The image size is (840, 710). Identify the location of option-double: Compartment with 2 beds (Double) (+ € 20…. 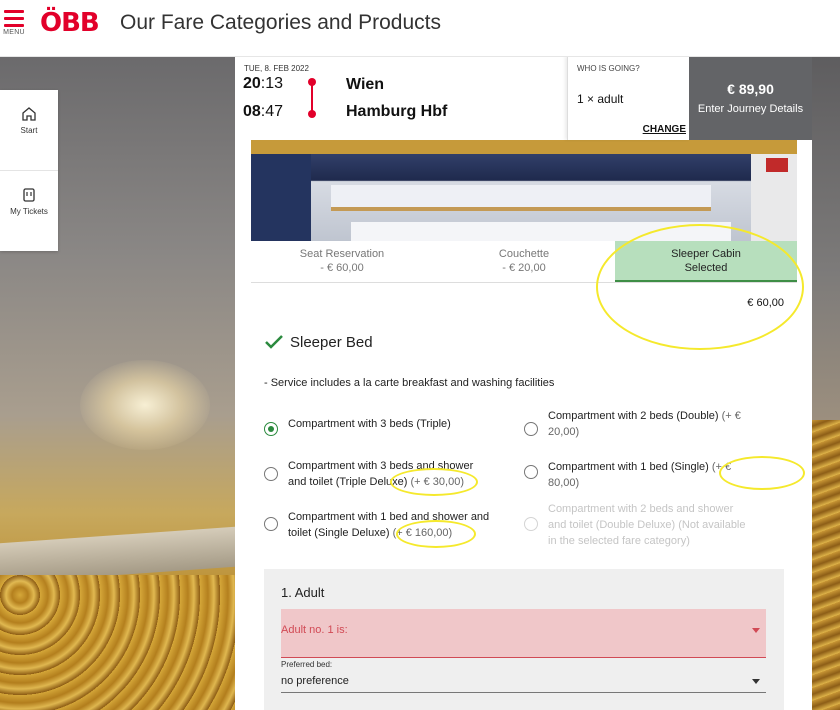
(639, 424).